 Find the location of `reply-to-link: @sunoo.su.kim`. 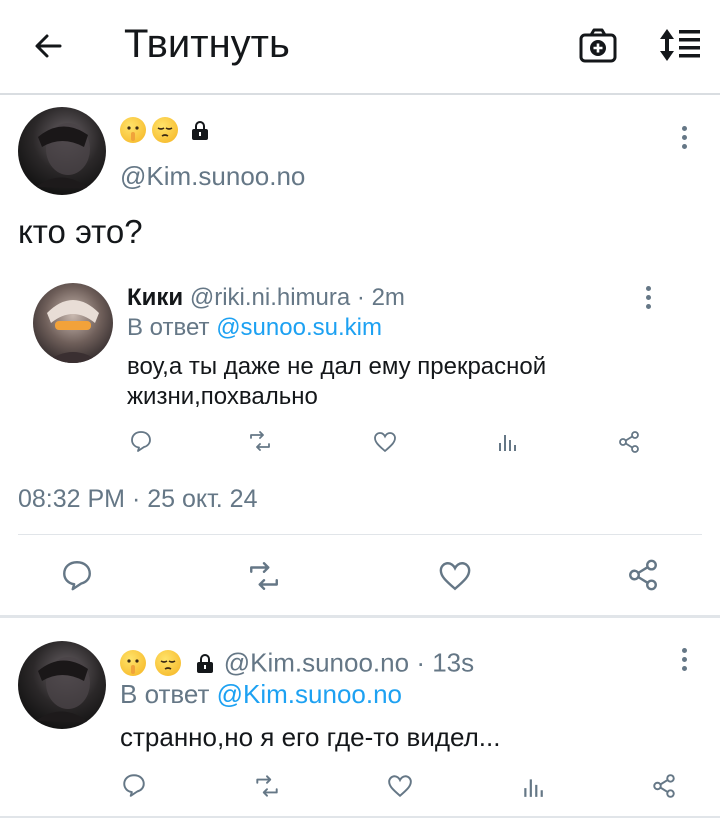

reply-to-link: @sunoo.su.kim is located at coordinates (299, 327).